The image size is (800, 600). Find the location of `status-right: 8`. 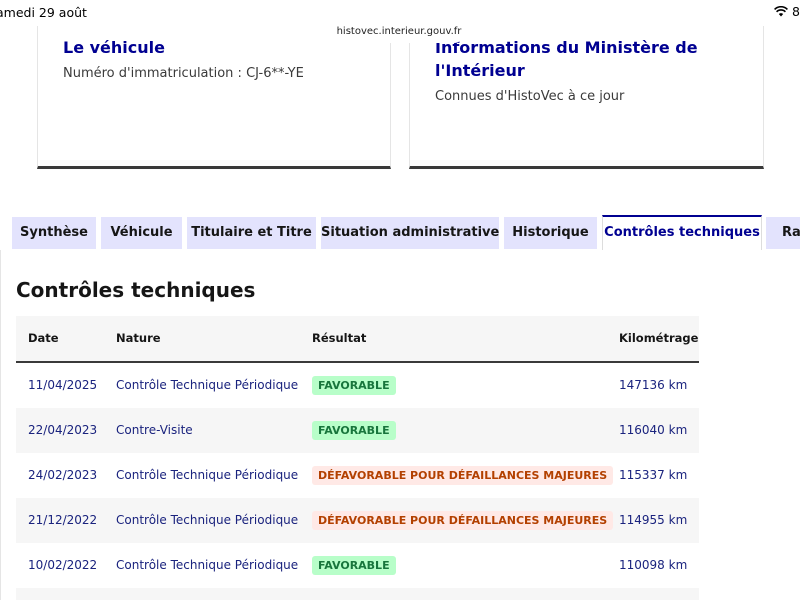

status-right: 8 is located at coordinates (787, 11).